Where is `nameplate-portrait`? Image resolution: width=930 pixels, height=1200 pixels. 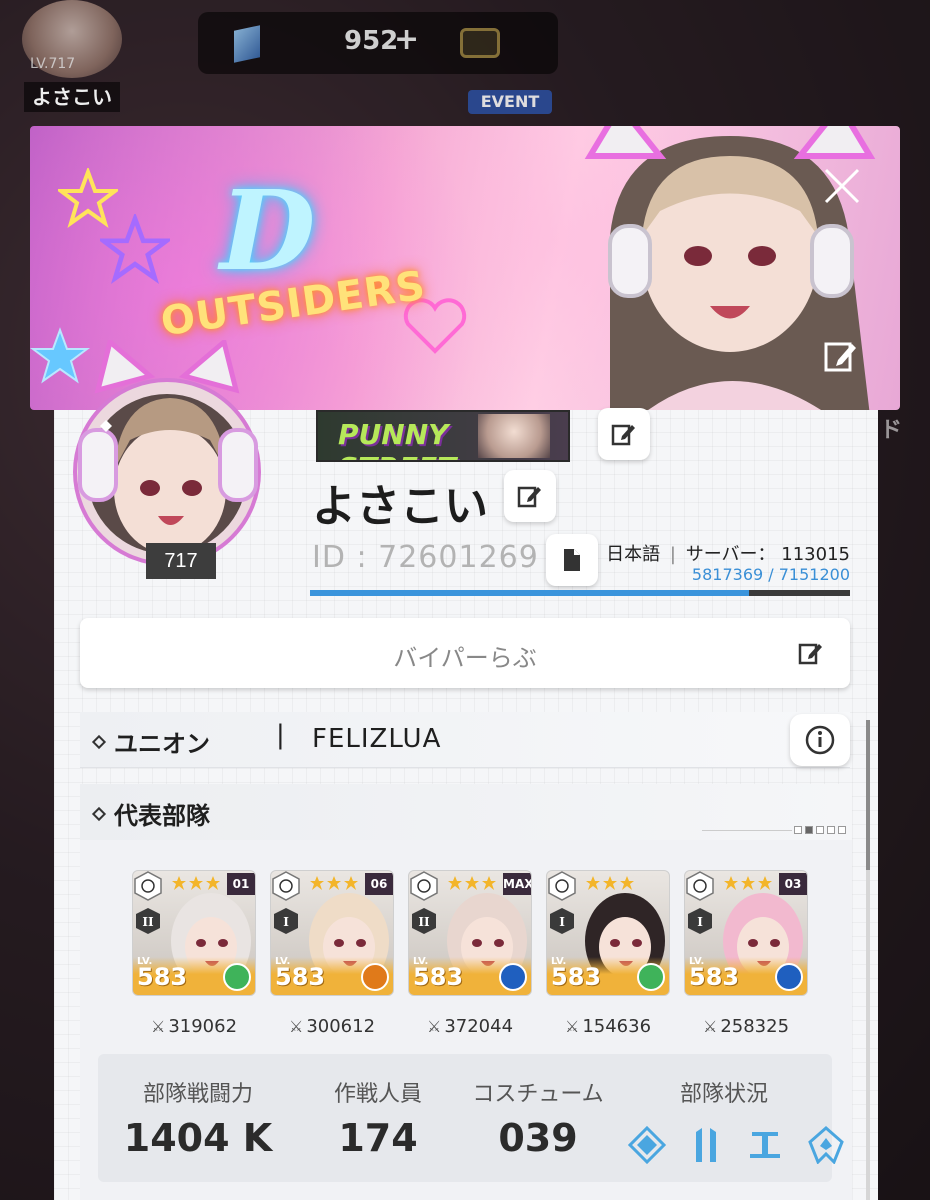 nameplate-portrait is located at coordinates (514, 436).